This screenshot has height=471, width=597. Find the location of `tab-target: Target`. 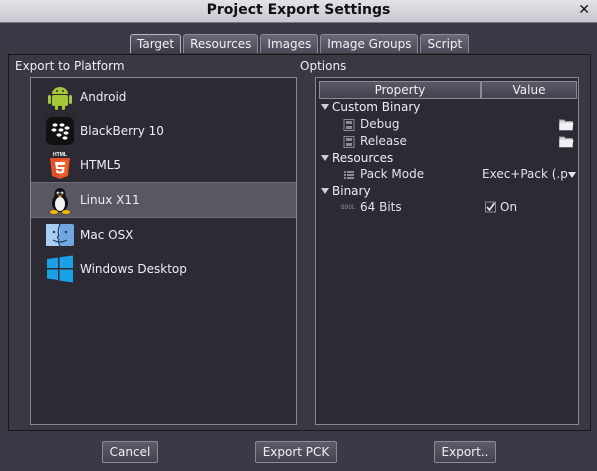

tab-target: Target is located at coordinates (156, 43).